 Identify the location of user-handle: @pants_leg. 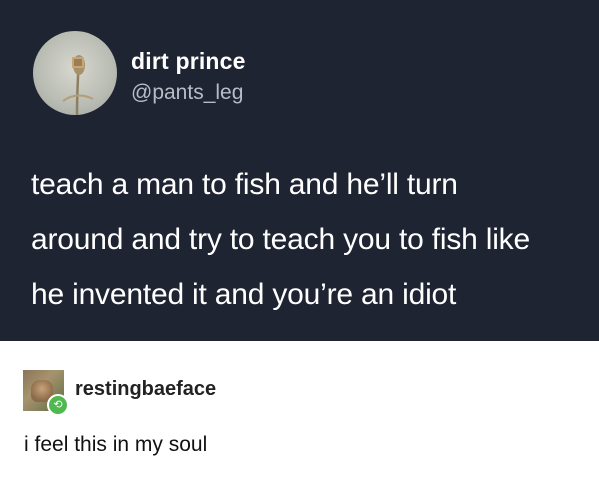
(187, 93).